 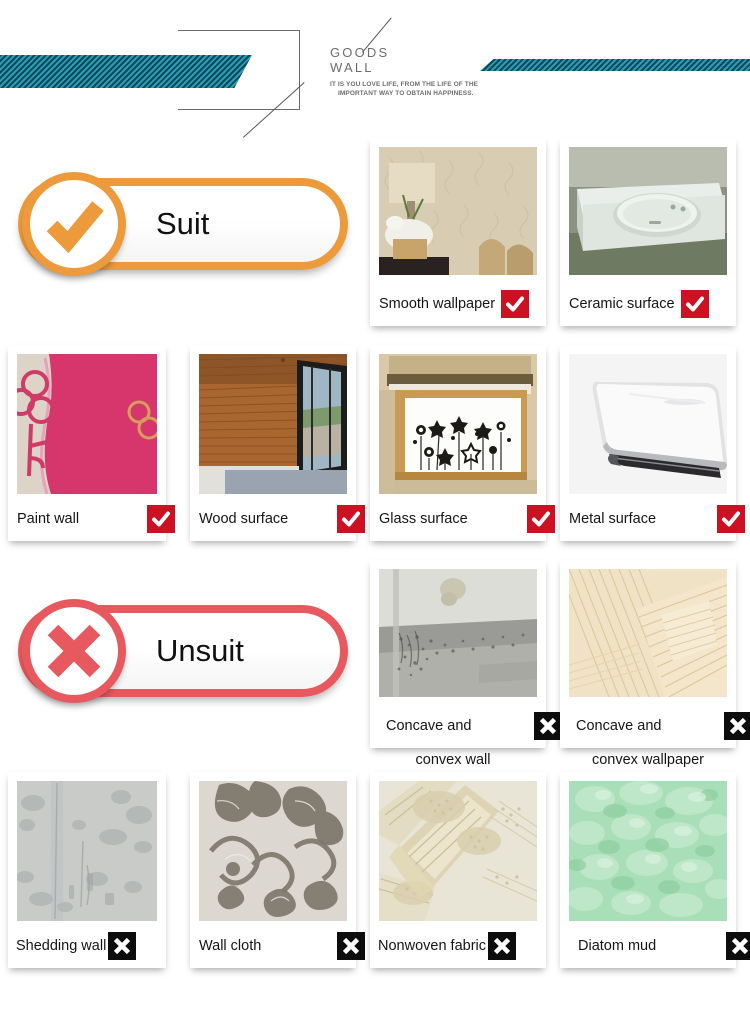 I want to click on card-glass-surface: Glass surface, so click(x=462, y=443).